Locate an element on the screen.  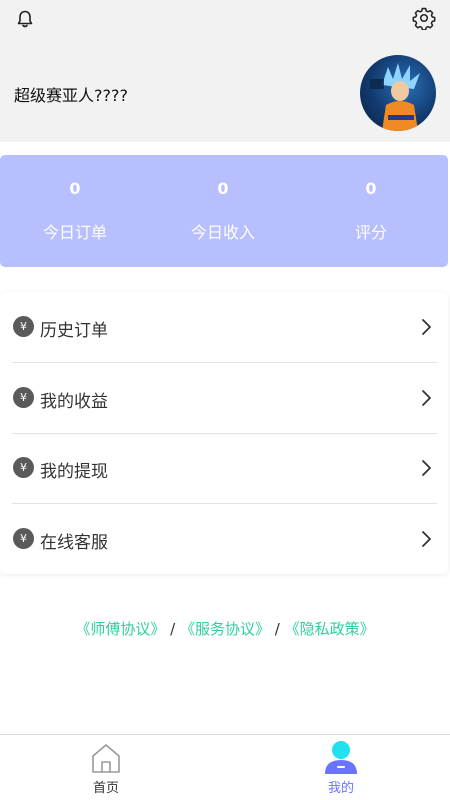
menu-item-label: 我的提现 is located at coordinates (74, 472).